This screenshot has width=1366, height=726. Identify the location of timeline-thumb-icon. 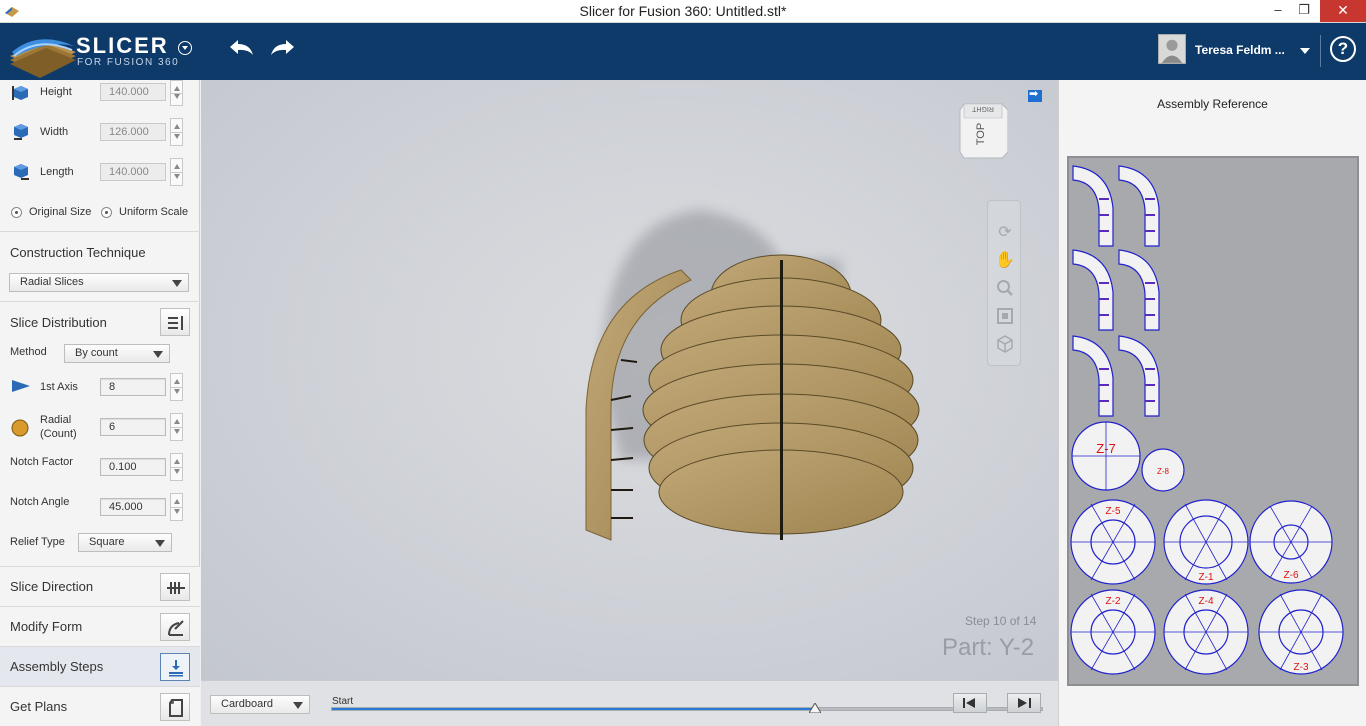
(814, 708).